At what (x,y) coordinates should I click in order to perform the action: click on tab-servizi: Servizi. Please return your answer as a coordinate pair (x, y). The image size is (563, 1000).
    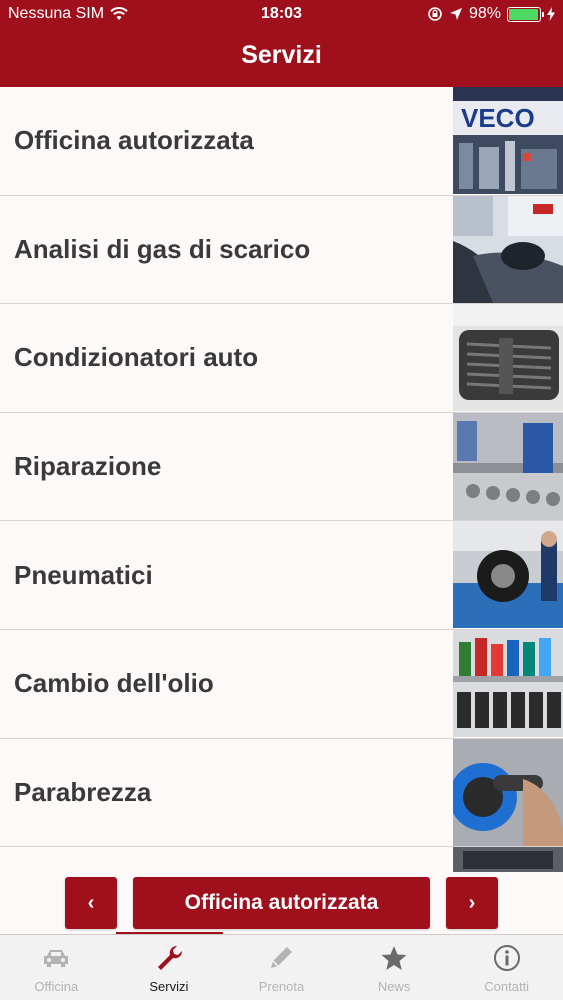
    Looking at the image, I should click on (169, 967).